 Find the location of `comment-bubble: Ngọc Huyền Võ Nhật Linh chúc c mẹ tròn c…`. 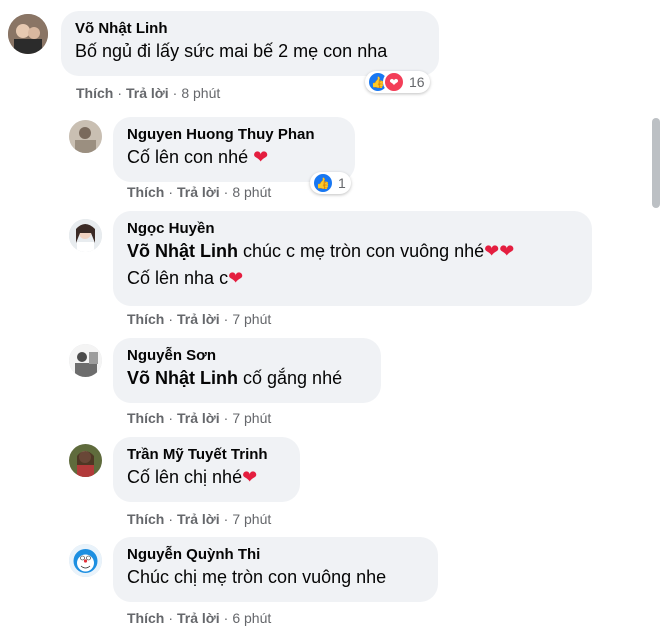

comment-bubble: Ngọc Huyền Võ Nhật Linh chúc c mẹ tròn c… is located at coordinates (352, 258).